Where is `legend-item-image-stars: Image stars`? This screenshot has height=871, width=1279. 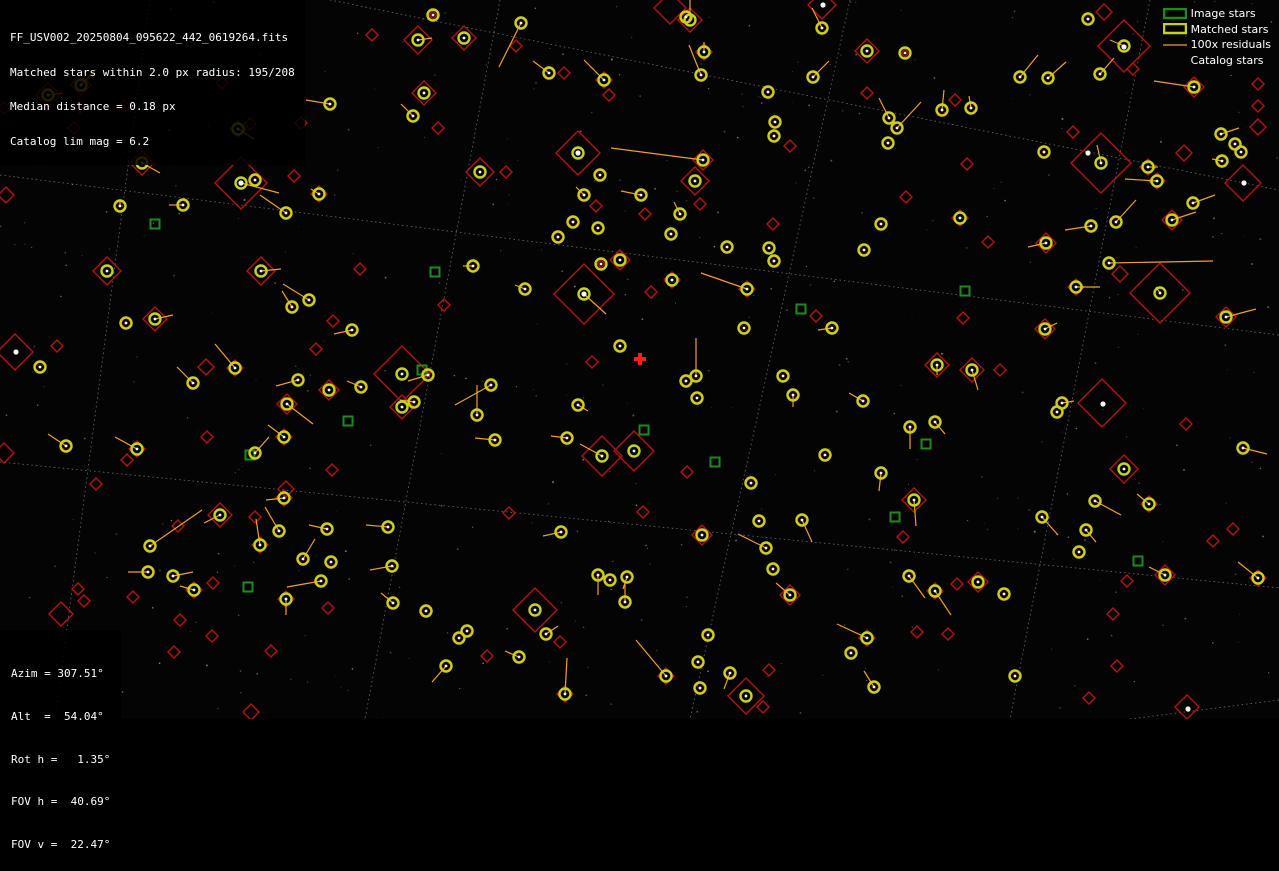 legend-item-image-stars: Image stars is located at coordinates (1215, 14).